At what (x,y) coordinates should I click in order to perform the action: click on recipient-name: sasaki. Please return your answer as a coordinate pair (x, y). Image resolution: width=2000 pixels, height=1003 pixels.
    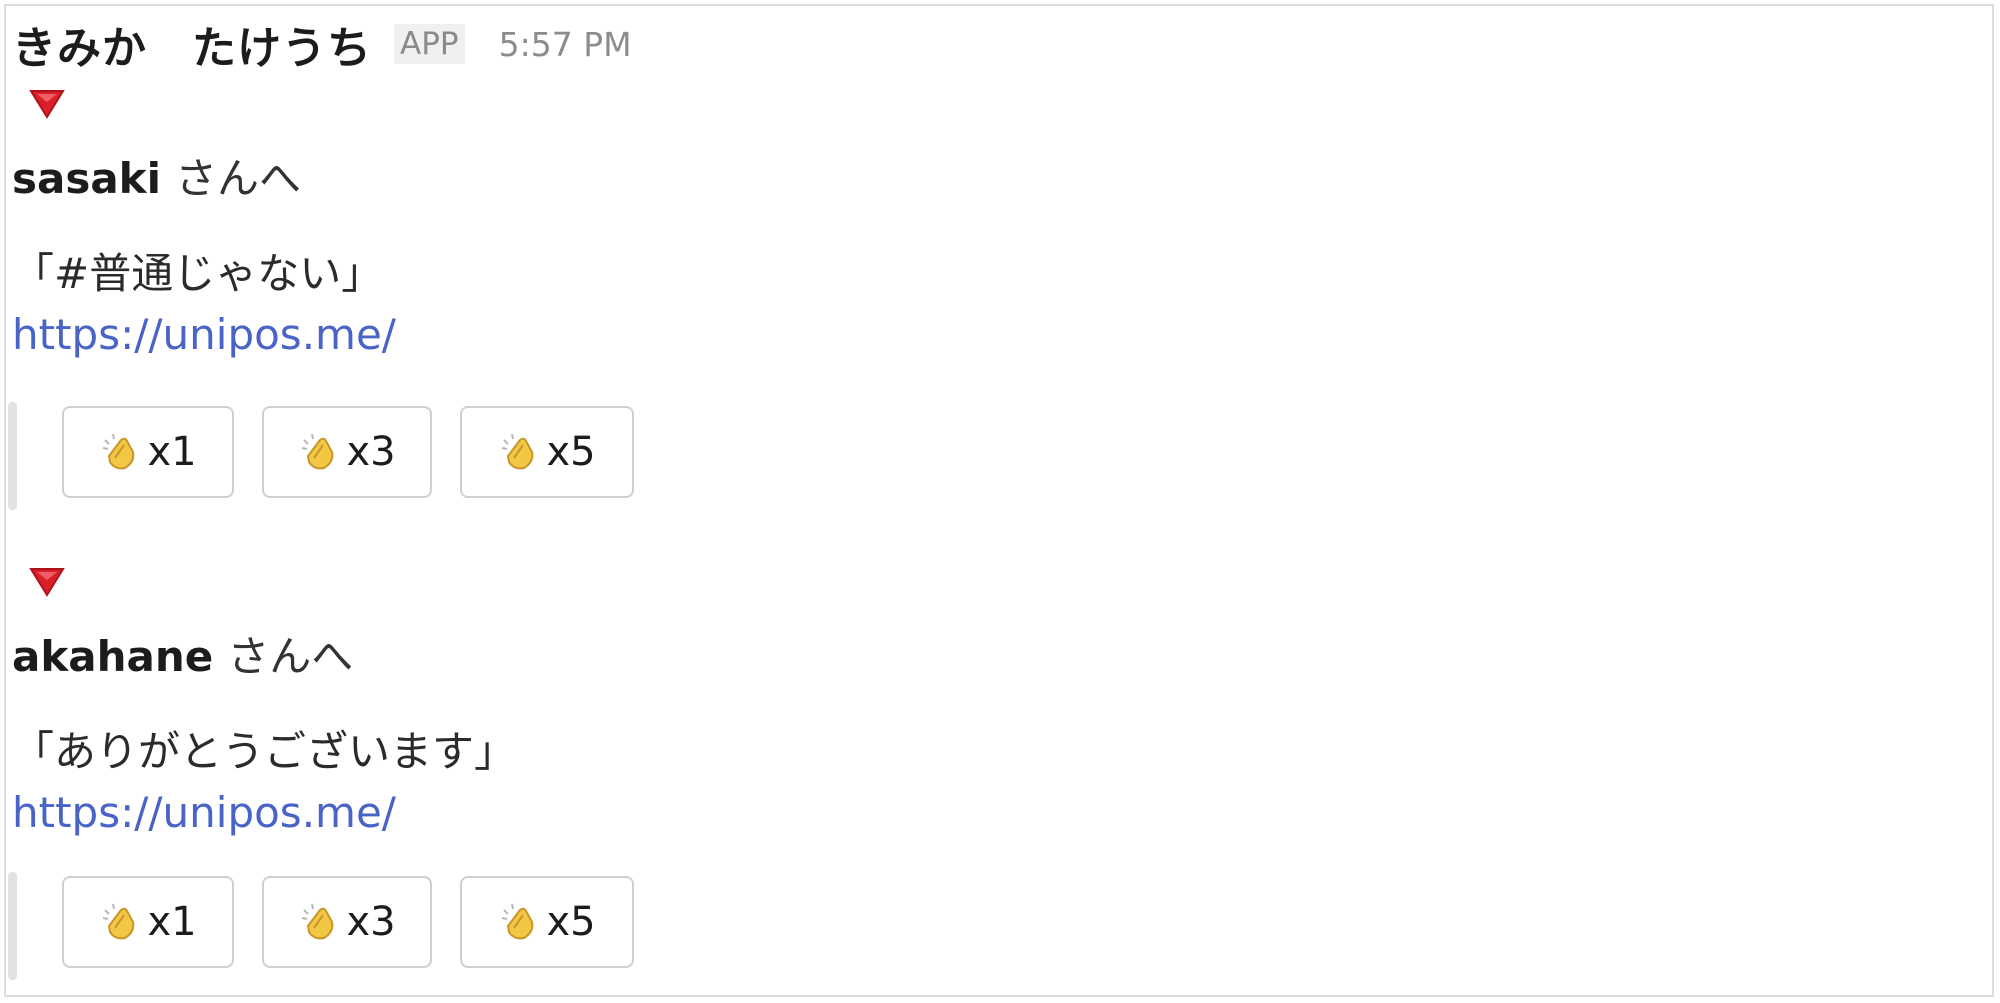
    Looking at the image, I should click on (87, 178).